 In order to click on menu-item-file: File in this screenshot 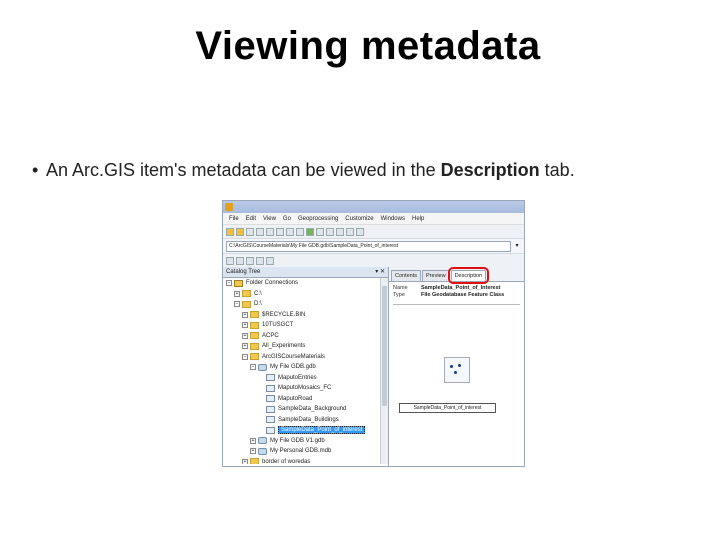, I will do `click(234, 219)`.